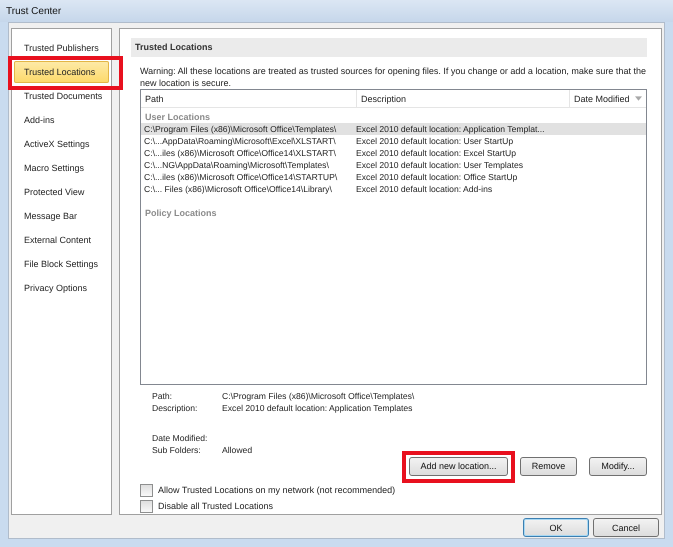 Image resolution: width=673 pixels, height=547 pixels. I want to click on description-cell: Excel 2010 default location: Excel StartUp, so click(436, 153).